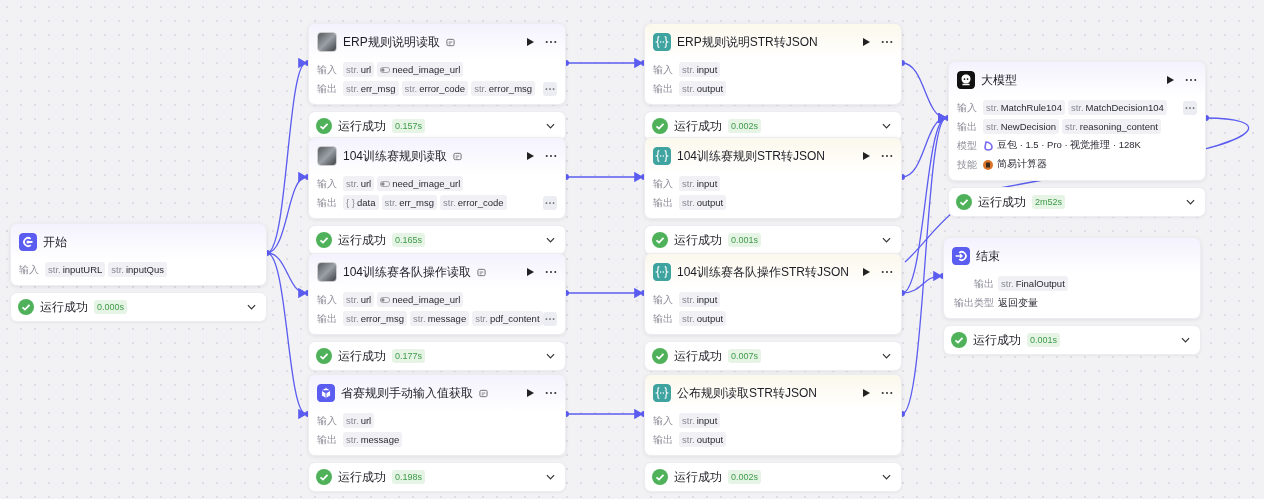 The width and height of the screenshot is (1264, 499). Describe the element at coordinates (409, 240) in the screenshot. I see `duration-badge: 0.165s` at that location.